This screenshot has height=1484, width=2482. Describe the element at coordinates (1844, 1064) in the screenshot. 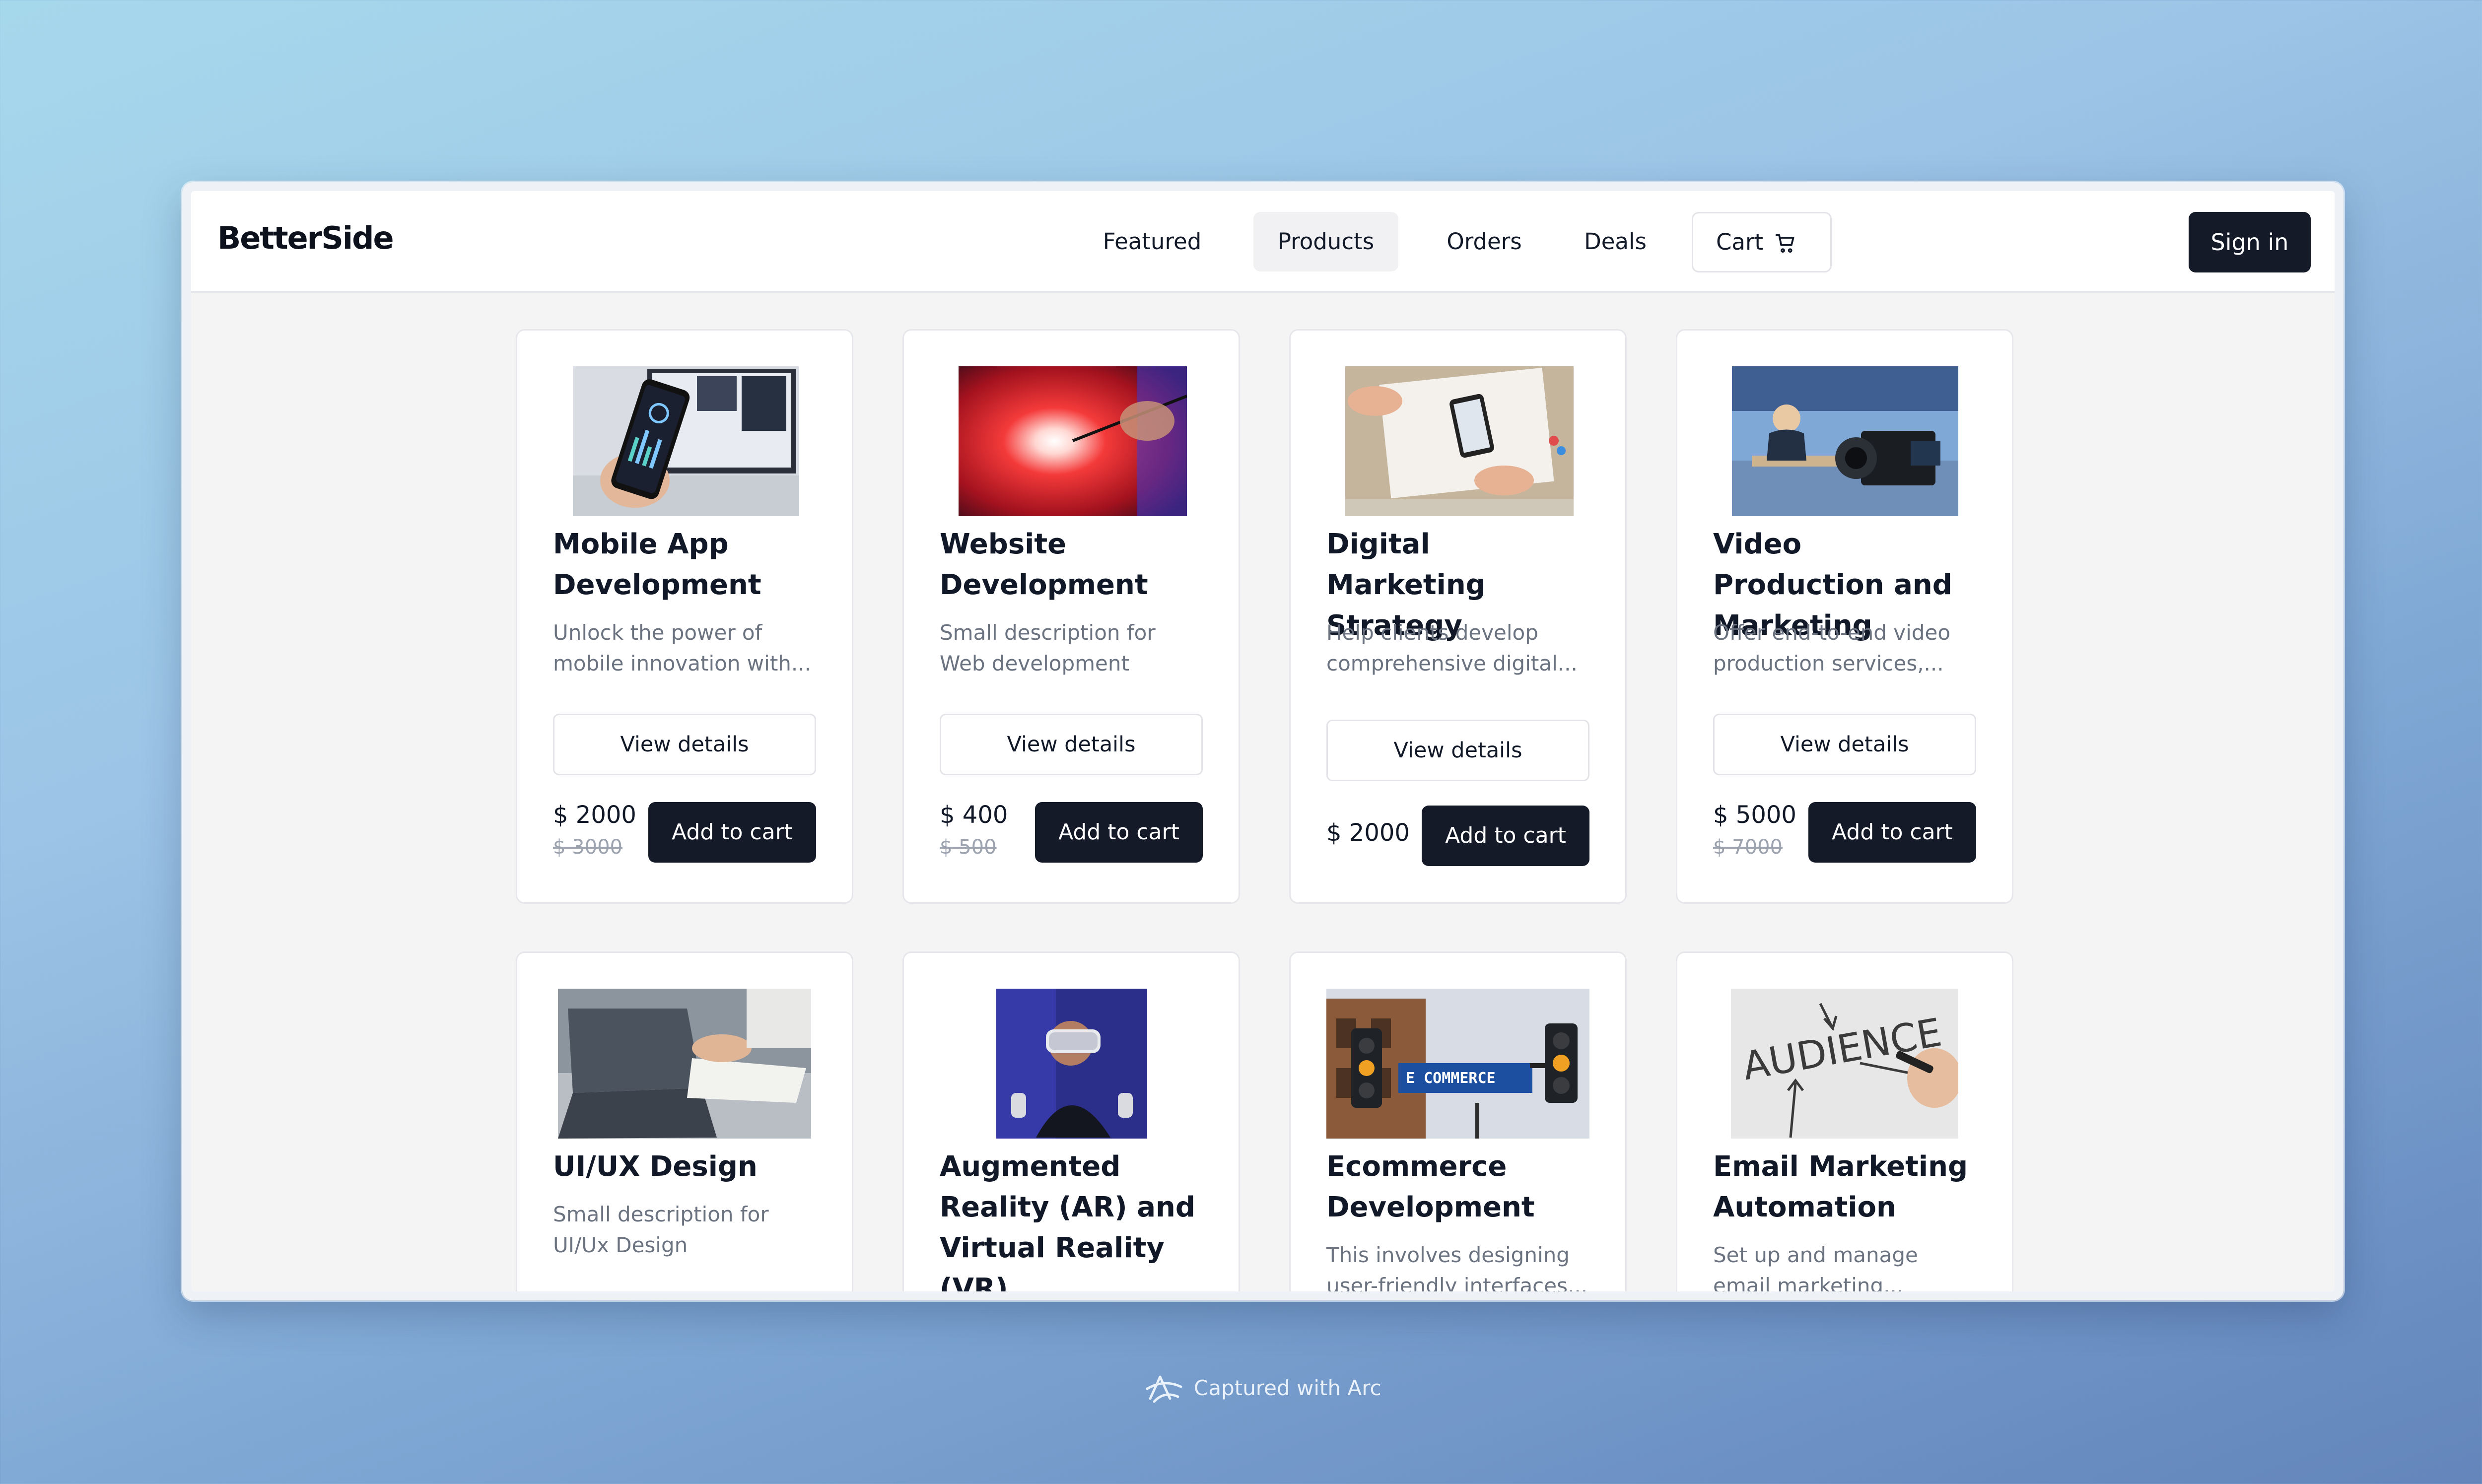

I see `product-image: AUDIENCE` at that location.